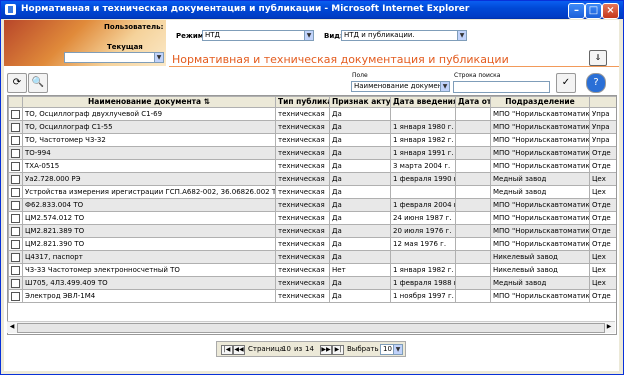 The width and height of the screenshot is (624, 375). I want to click on table-cell: 1 января 1991 г., so click(423, 153).